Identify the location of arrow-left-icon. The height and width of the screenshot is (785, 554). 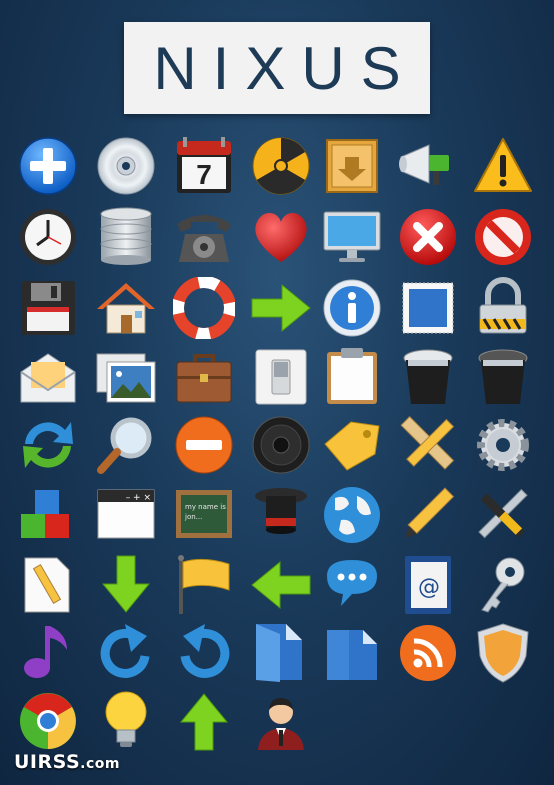
(281, 585).